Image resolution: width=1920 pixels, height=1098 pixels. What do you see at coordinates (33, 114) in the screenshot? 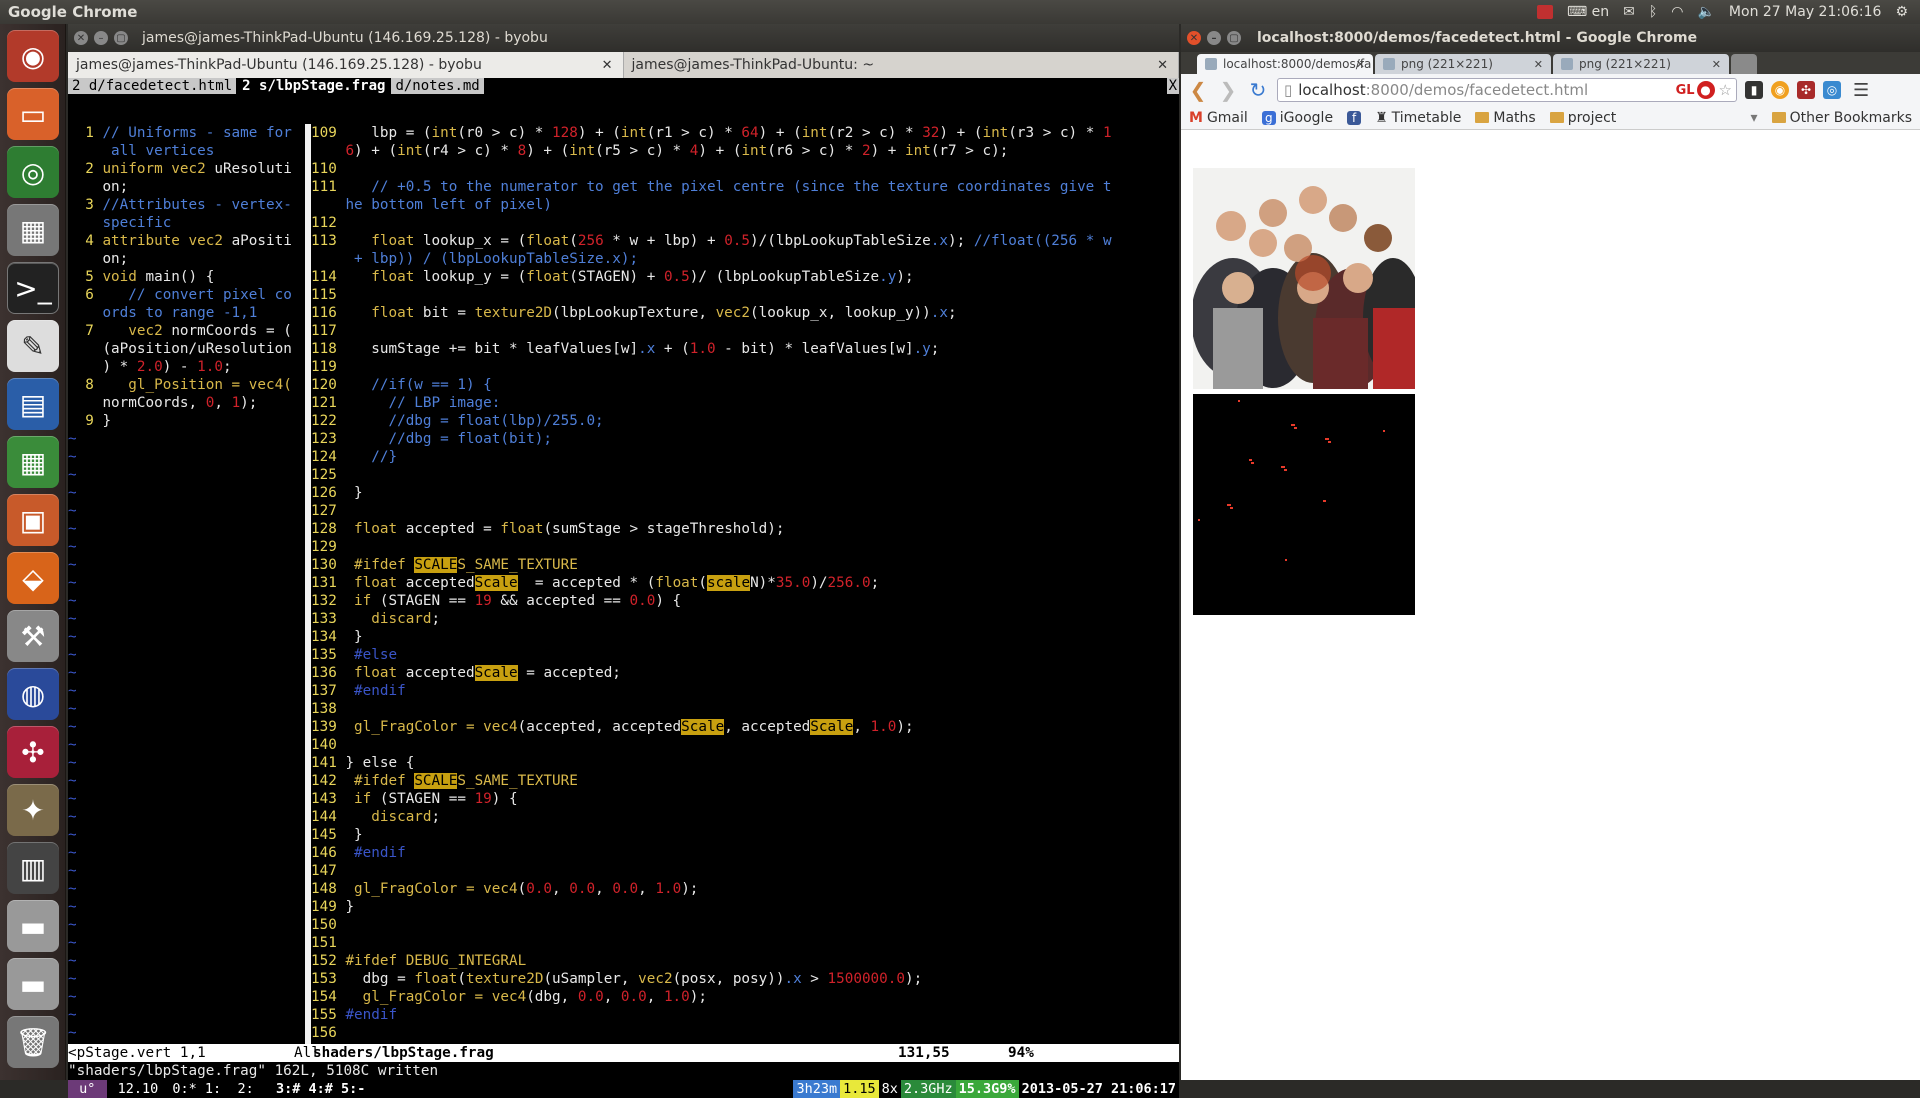
I see `files-icon: ▭` at bounding box center [33, 114].